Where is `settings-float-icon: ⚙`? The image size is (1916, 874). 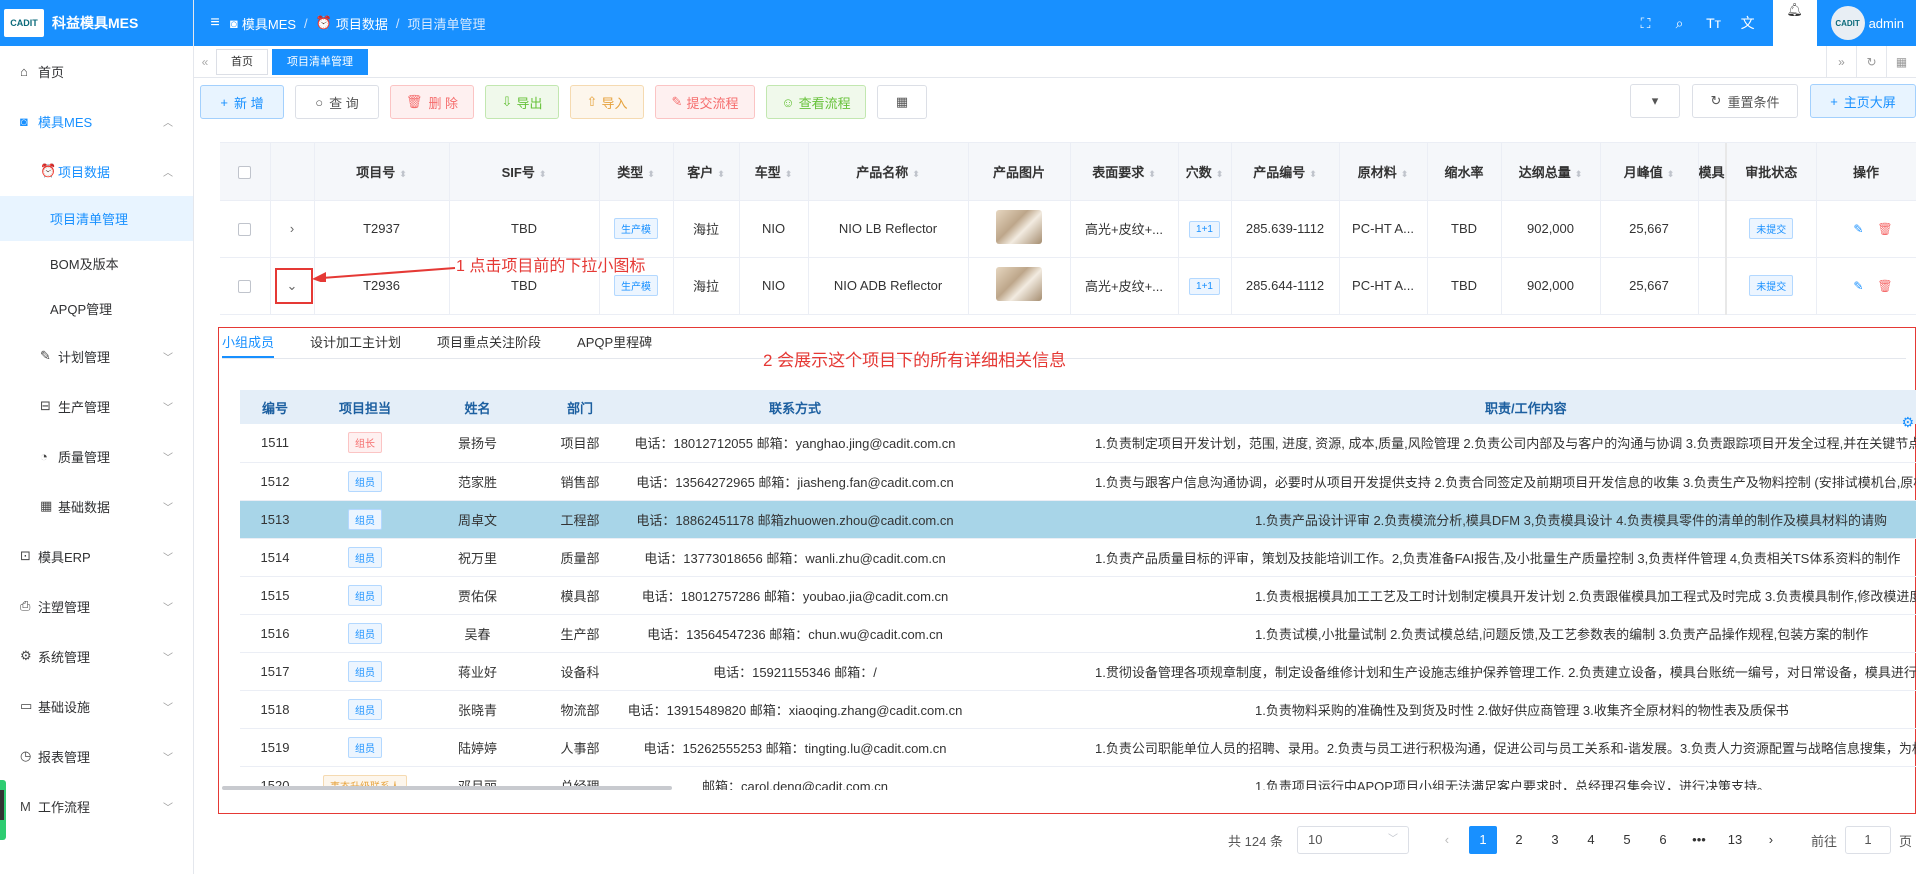
settings-float-icon: ⚙ is located at coordinates (1907, 422).